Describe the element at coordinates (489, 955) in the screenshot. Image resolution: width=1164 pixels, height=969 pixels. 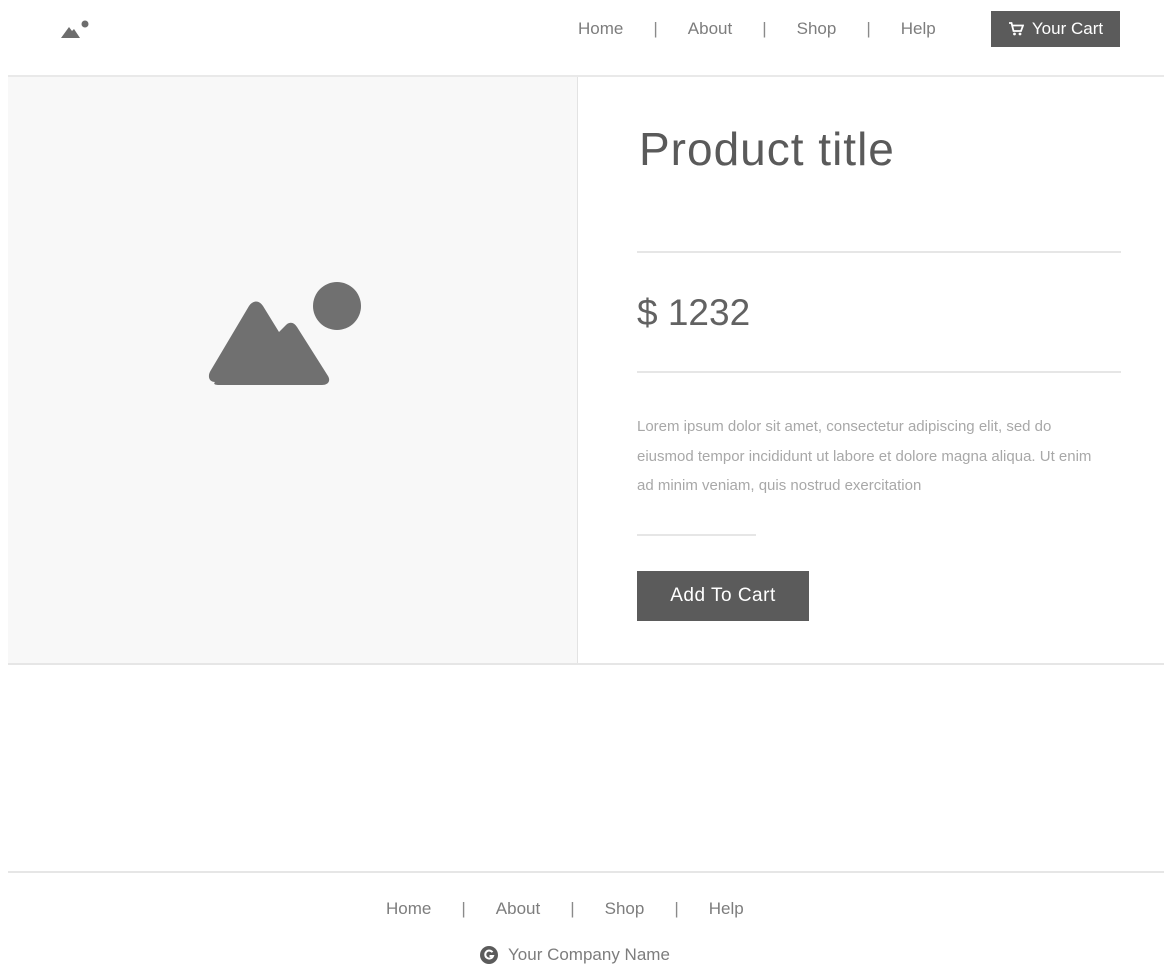
I see `company-logo-icon` at that location.